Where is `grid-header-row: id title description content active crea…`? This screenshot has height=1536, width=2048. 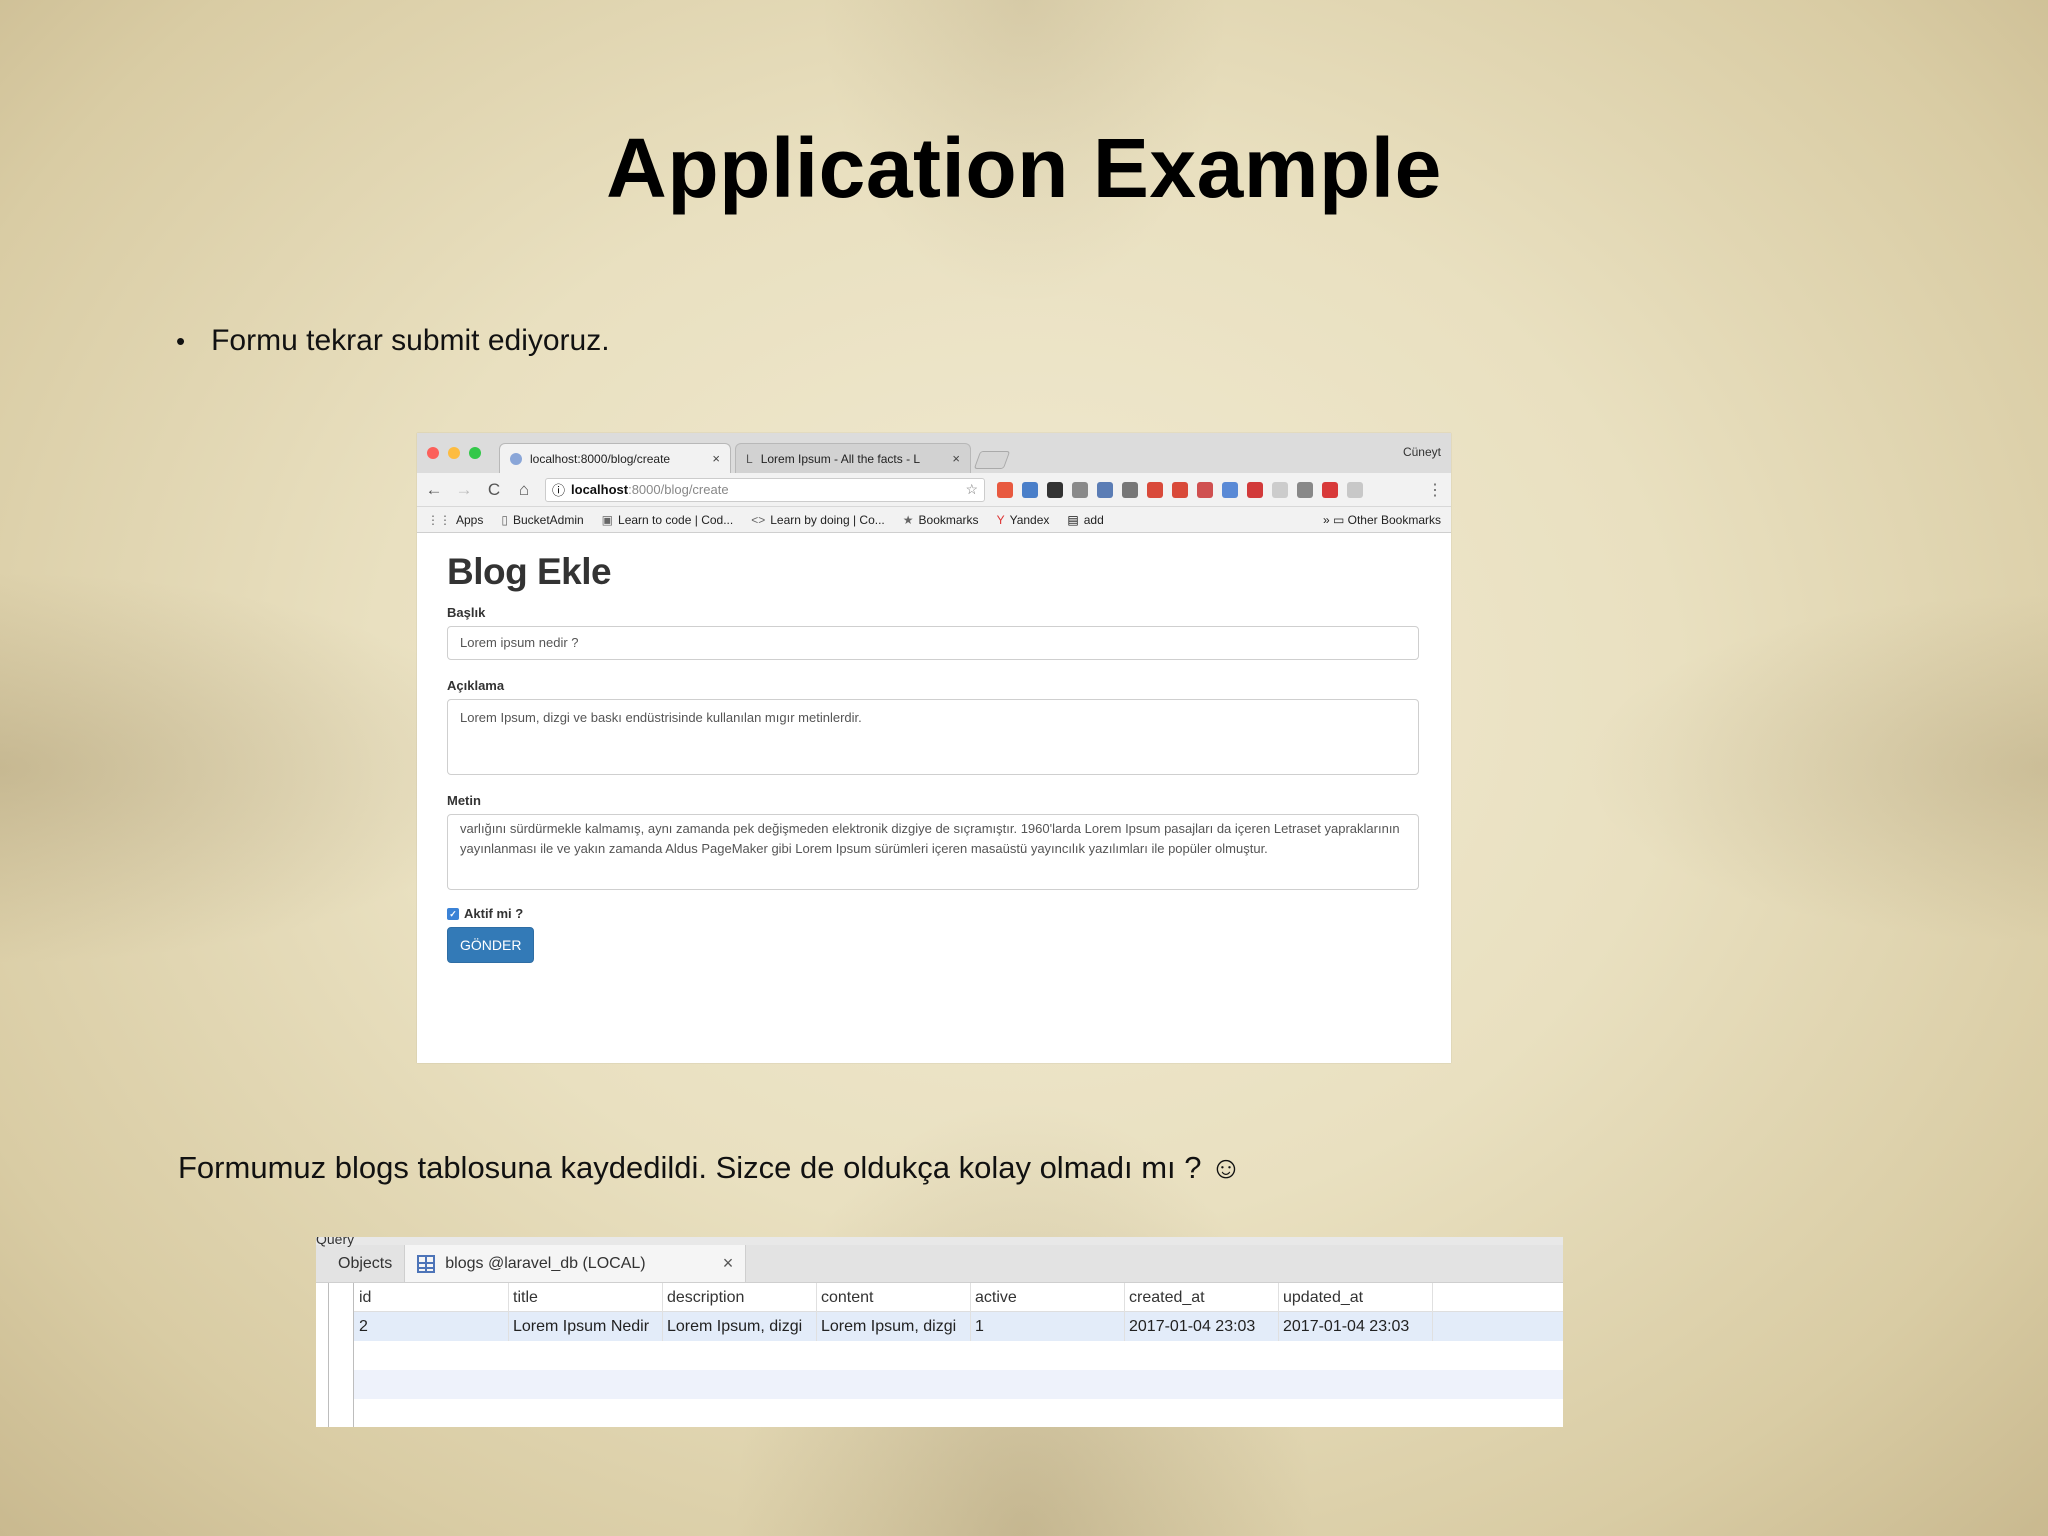 grid-header-row: id title description content active crea… is located at coordinates (939, 1297).